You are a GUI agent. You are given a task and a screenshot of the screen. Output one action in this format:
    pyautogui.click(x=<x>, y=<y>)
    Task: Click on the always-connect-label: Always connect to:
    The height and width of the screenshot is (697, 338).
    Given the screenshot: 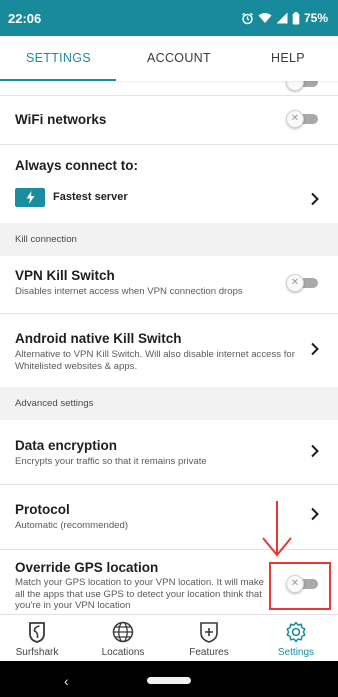 What is the action you would take?
    pyautogui.click(x=77, y=165)
    